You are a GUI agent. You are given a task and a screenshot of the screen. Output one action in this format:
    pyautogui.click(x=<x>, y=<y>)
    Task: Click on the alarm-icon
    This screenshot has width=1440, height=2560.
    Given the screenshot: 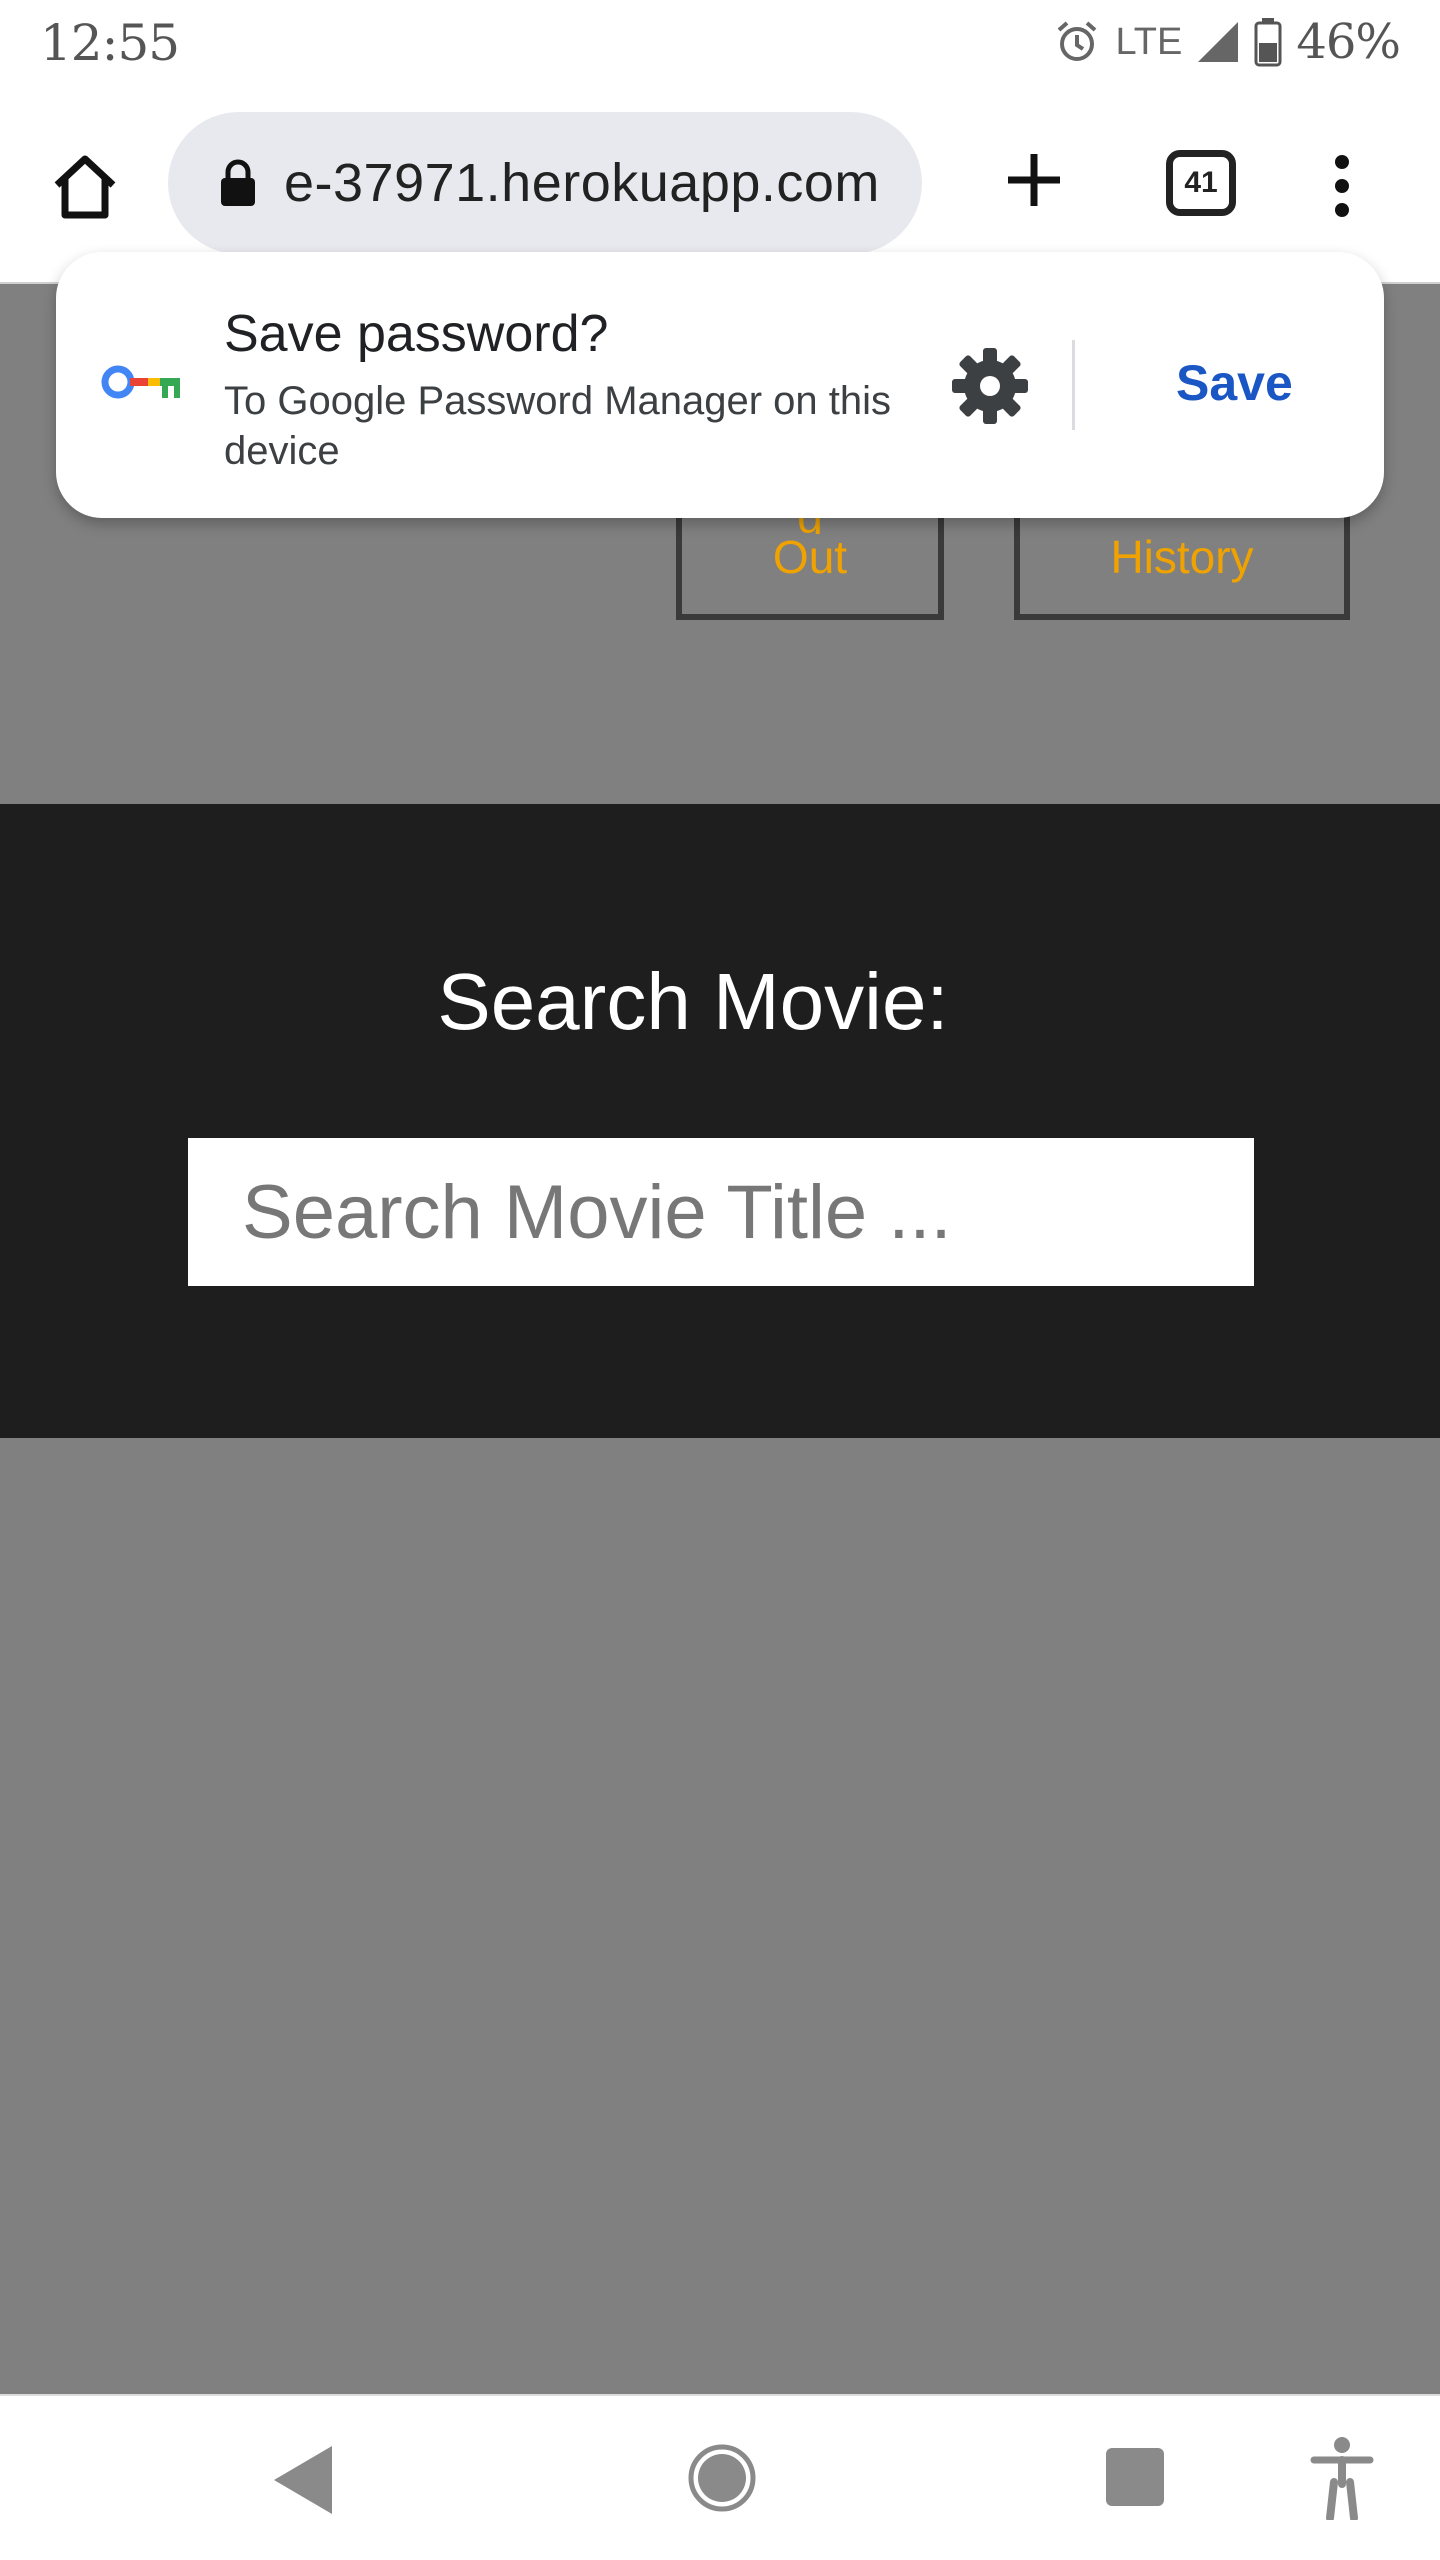 What is the action you would take?
    pyautogui.click(x=1077, y=41)
    